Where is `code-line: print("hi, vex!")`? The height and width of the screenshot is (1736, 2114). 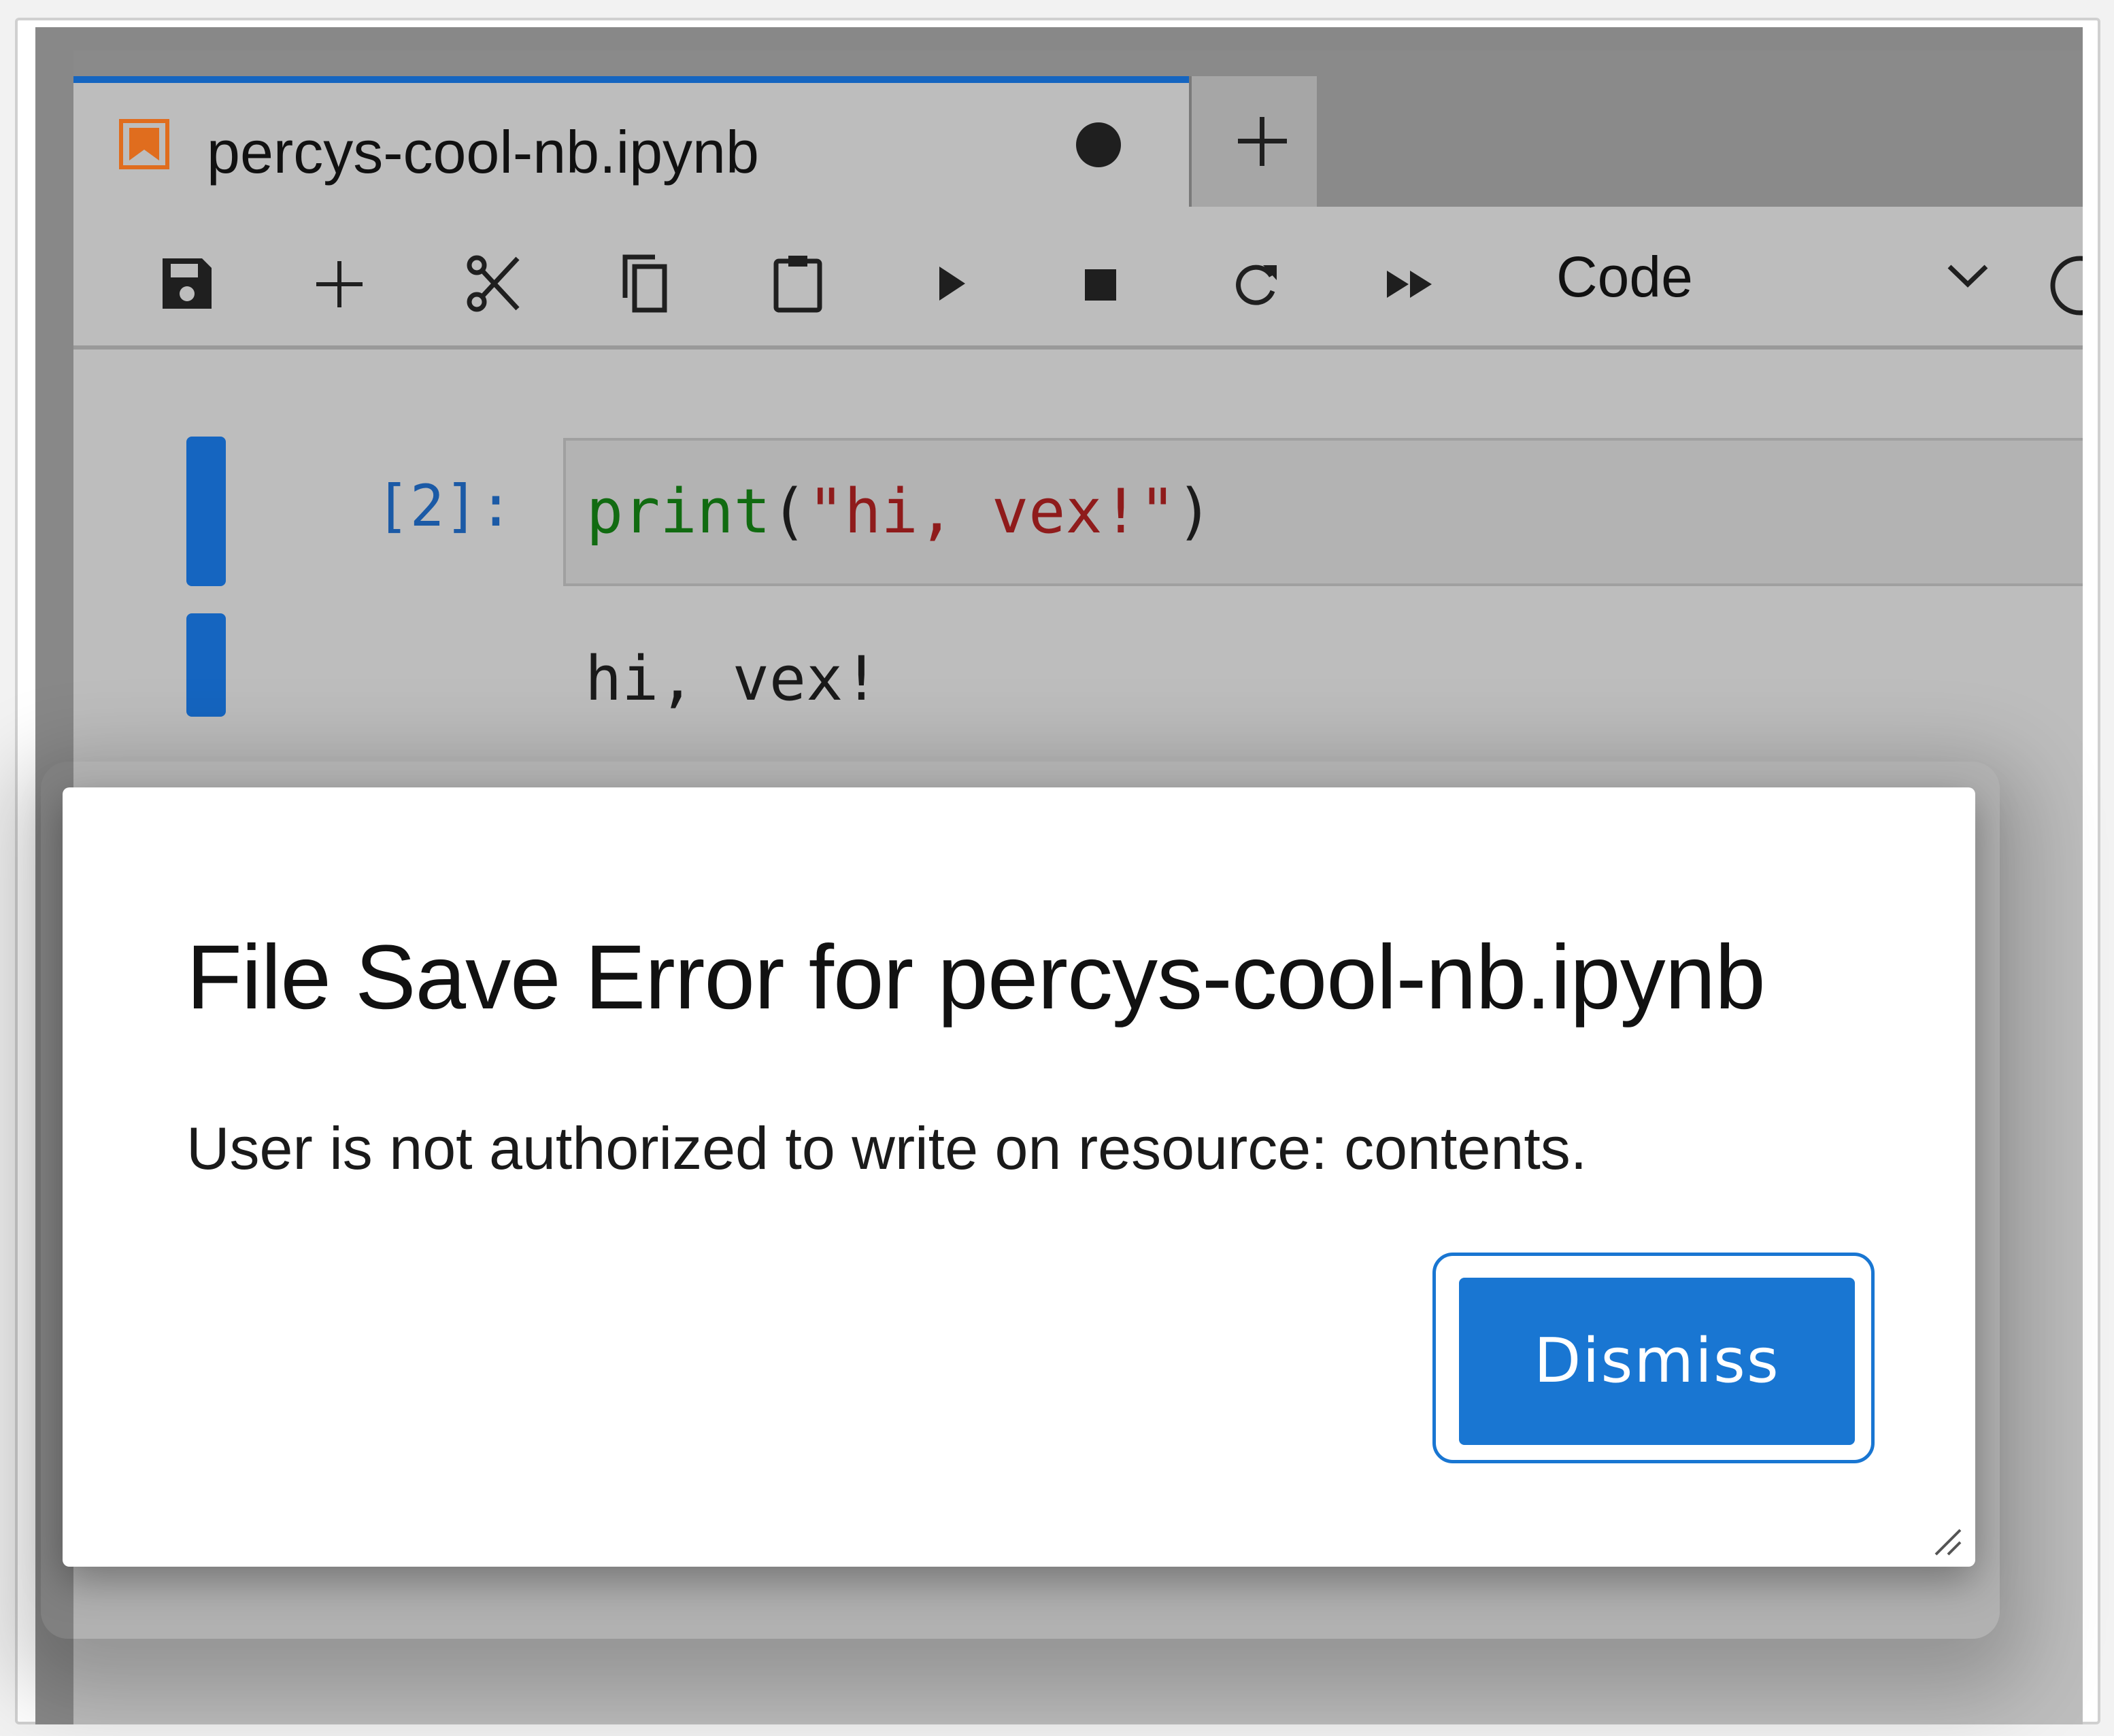
code-line: print("hi, vex!") is located at coordinates (899, 512).